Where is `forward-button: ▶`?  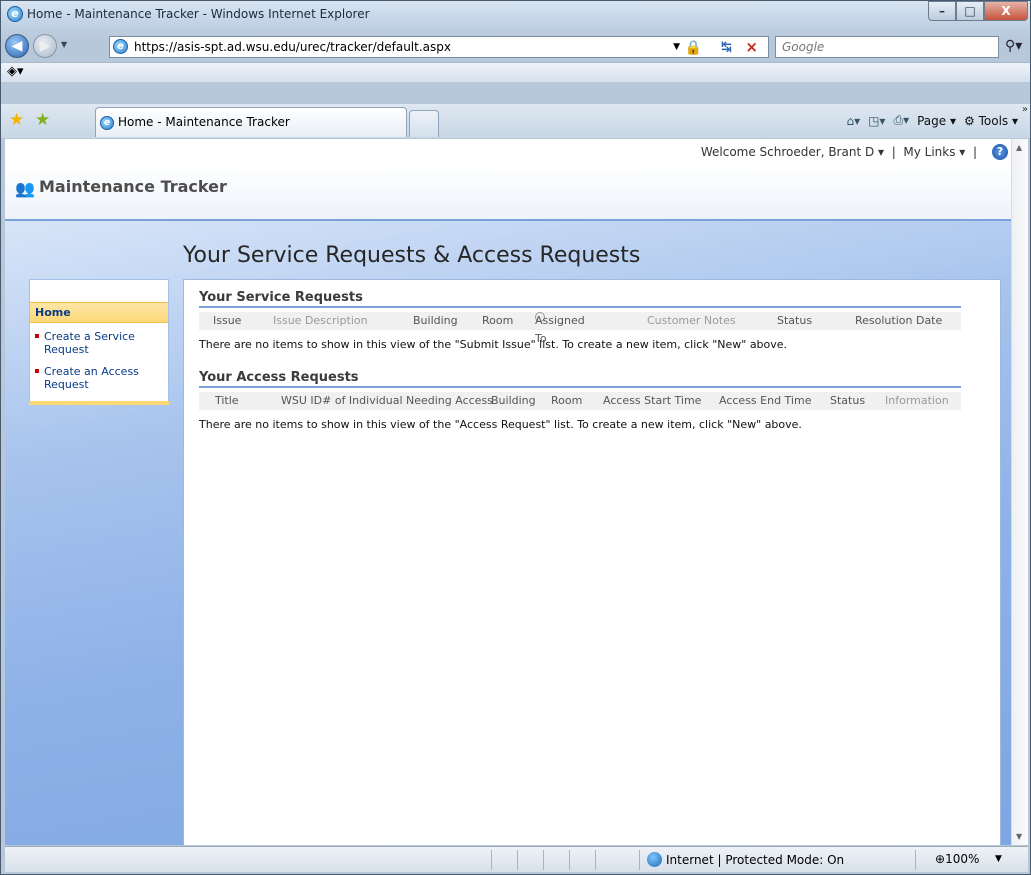
forward-button: ▶ is located at coordinates (45, 46).